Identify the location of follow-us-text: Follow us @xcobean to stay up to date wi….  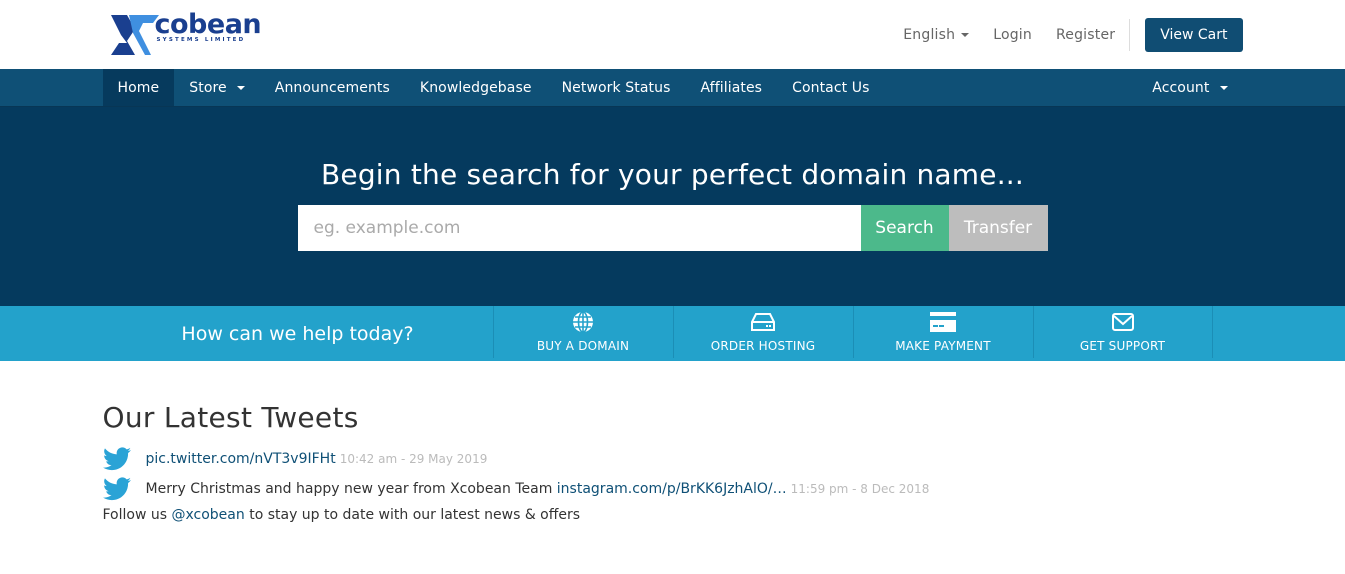
(673, 515).